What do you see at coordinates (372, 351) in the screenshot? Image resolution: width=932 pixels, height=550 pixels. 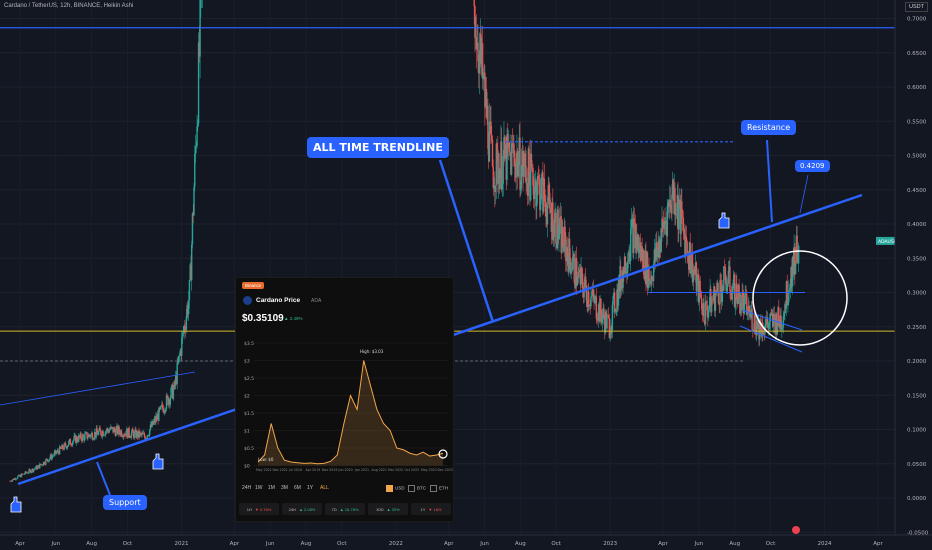 I see `inset-high-label: High: $3.03` at bounding box center [372, 351].